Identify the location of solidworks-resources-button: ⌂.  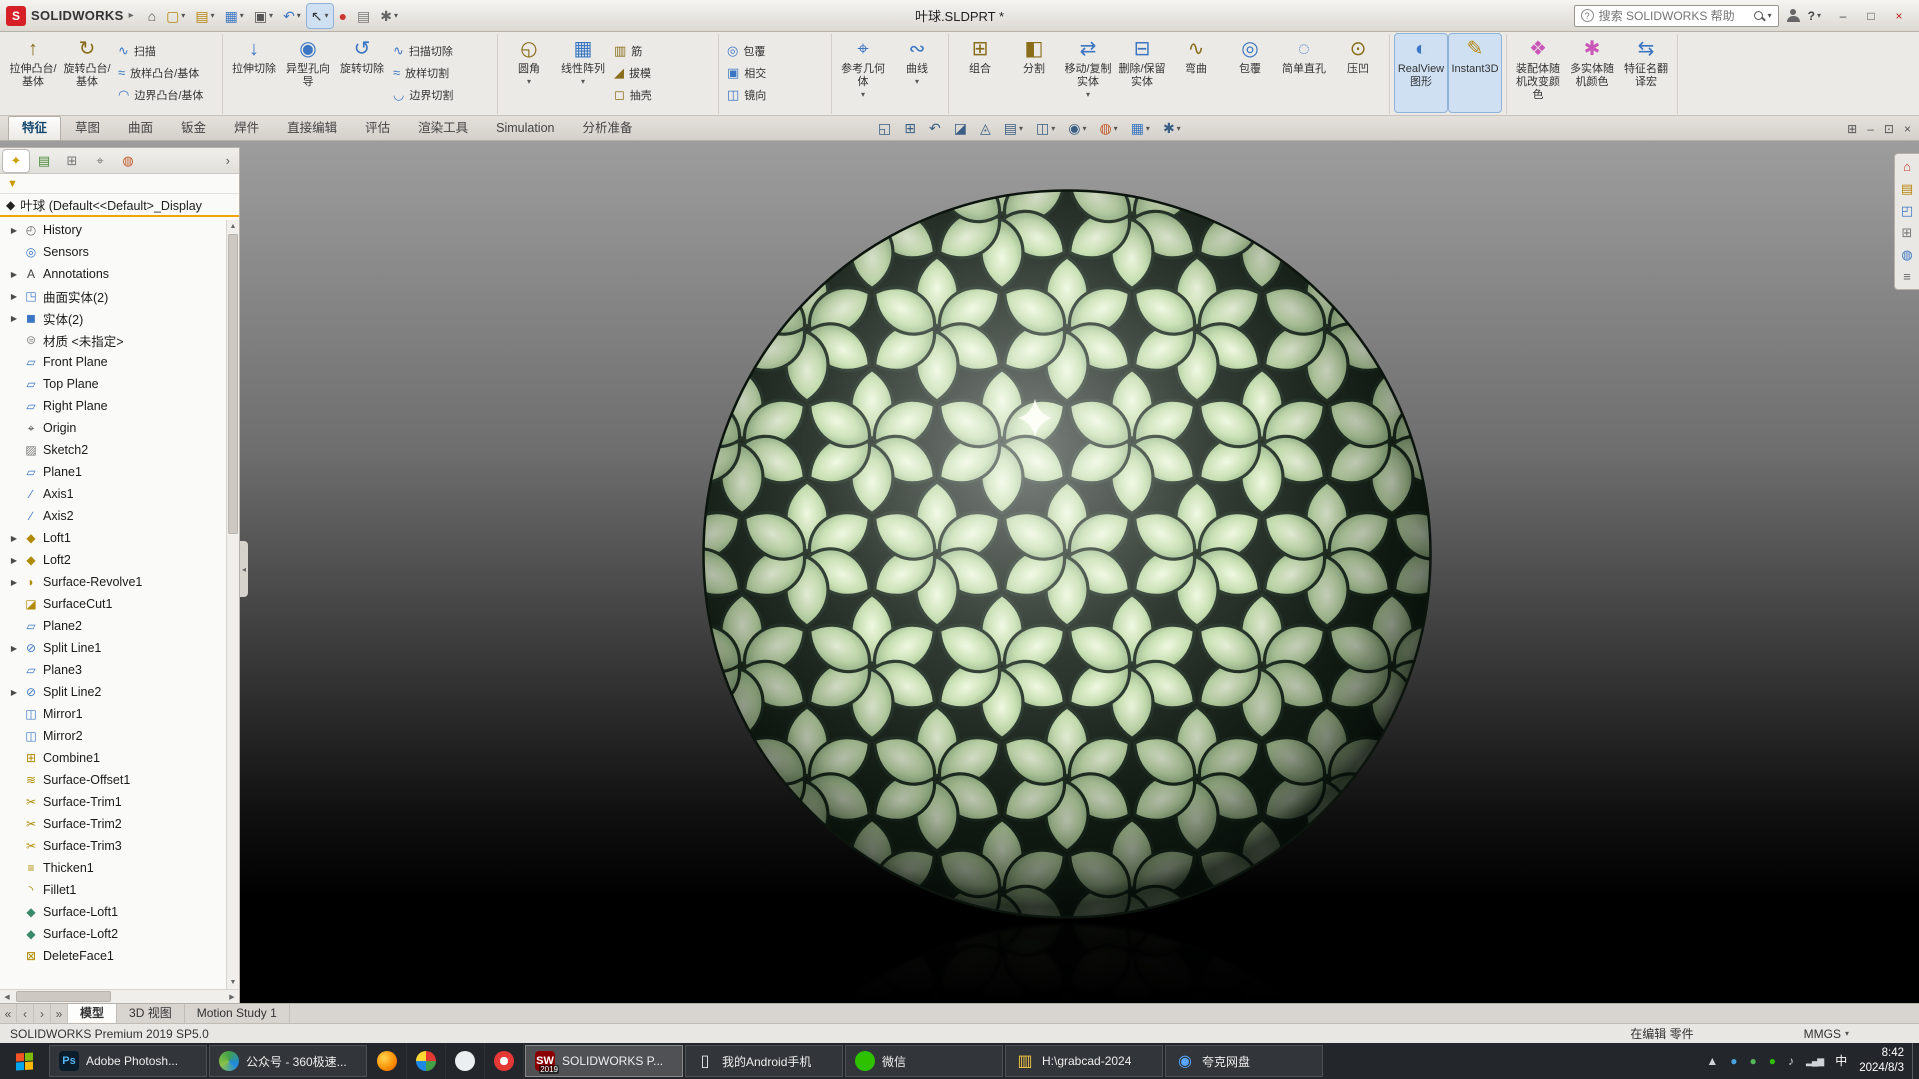
(1907, 166).